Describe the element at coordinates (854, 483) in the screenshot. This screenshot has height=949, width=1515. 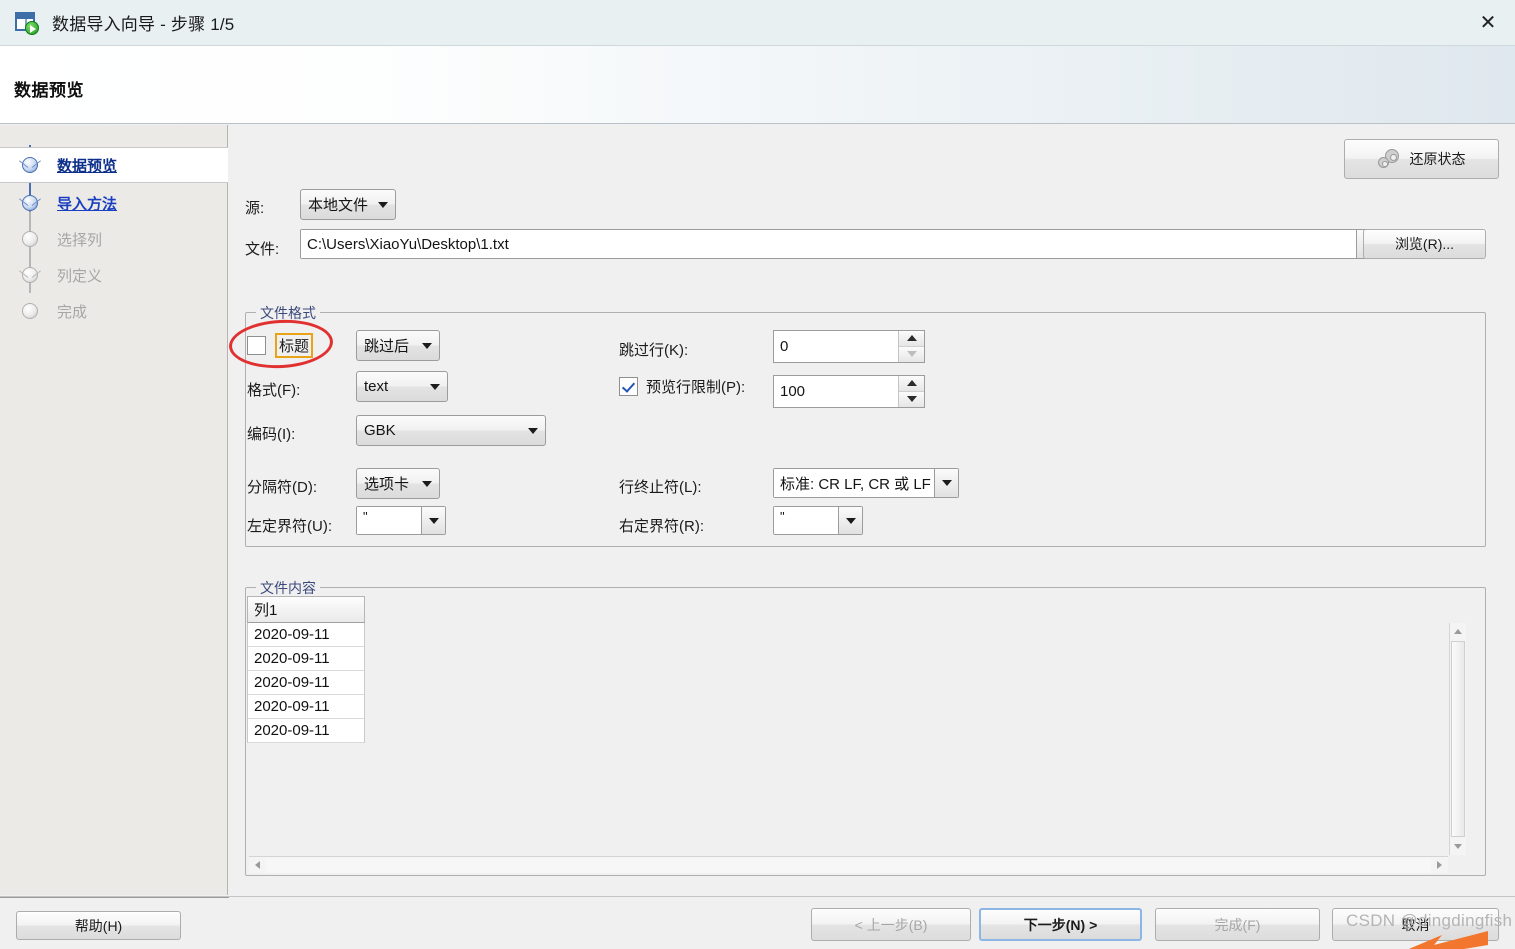
I see `line-terminator-value: 标准: CR LF, CR 或 LF` at that location.